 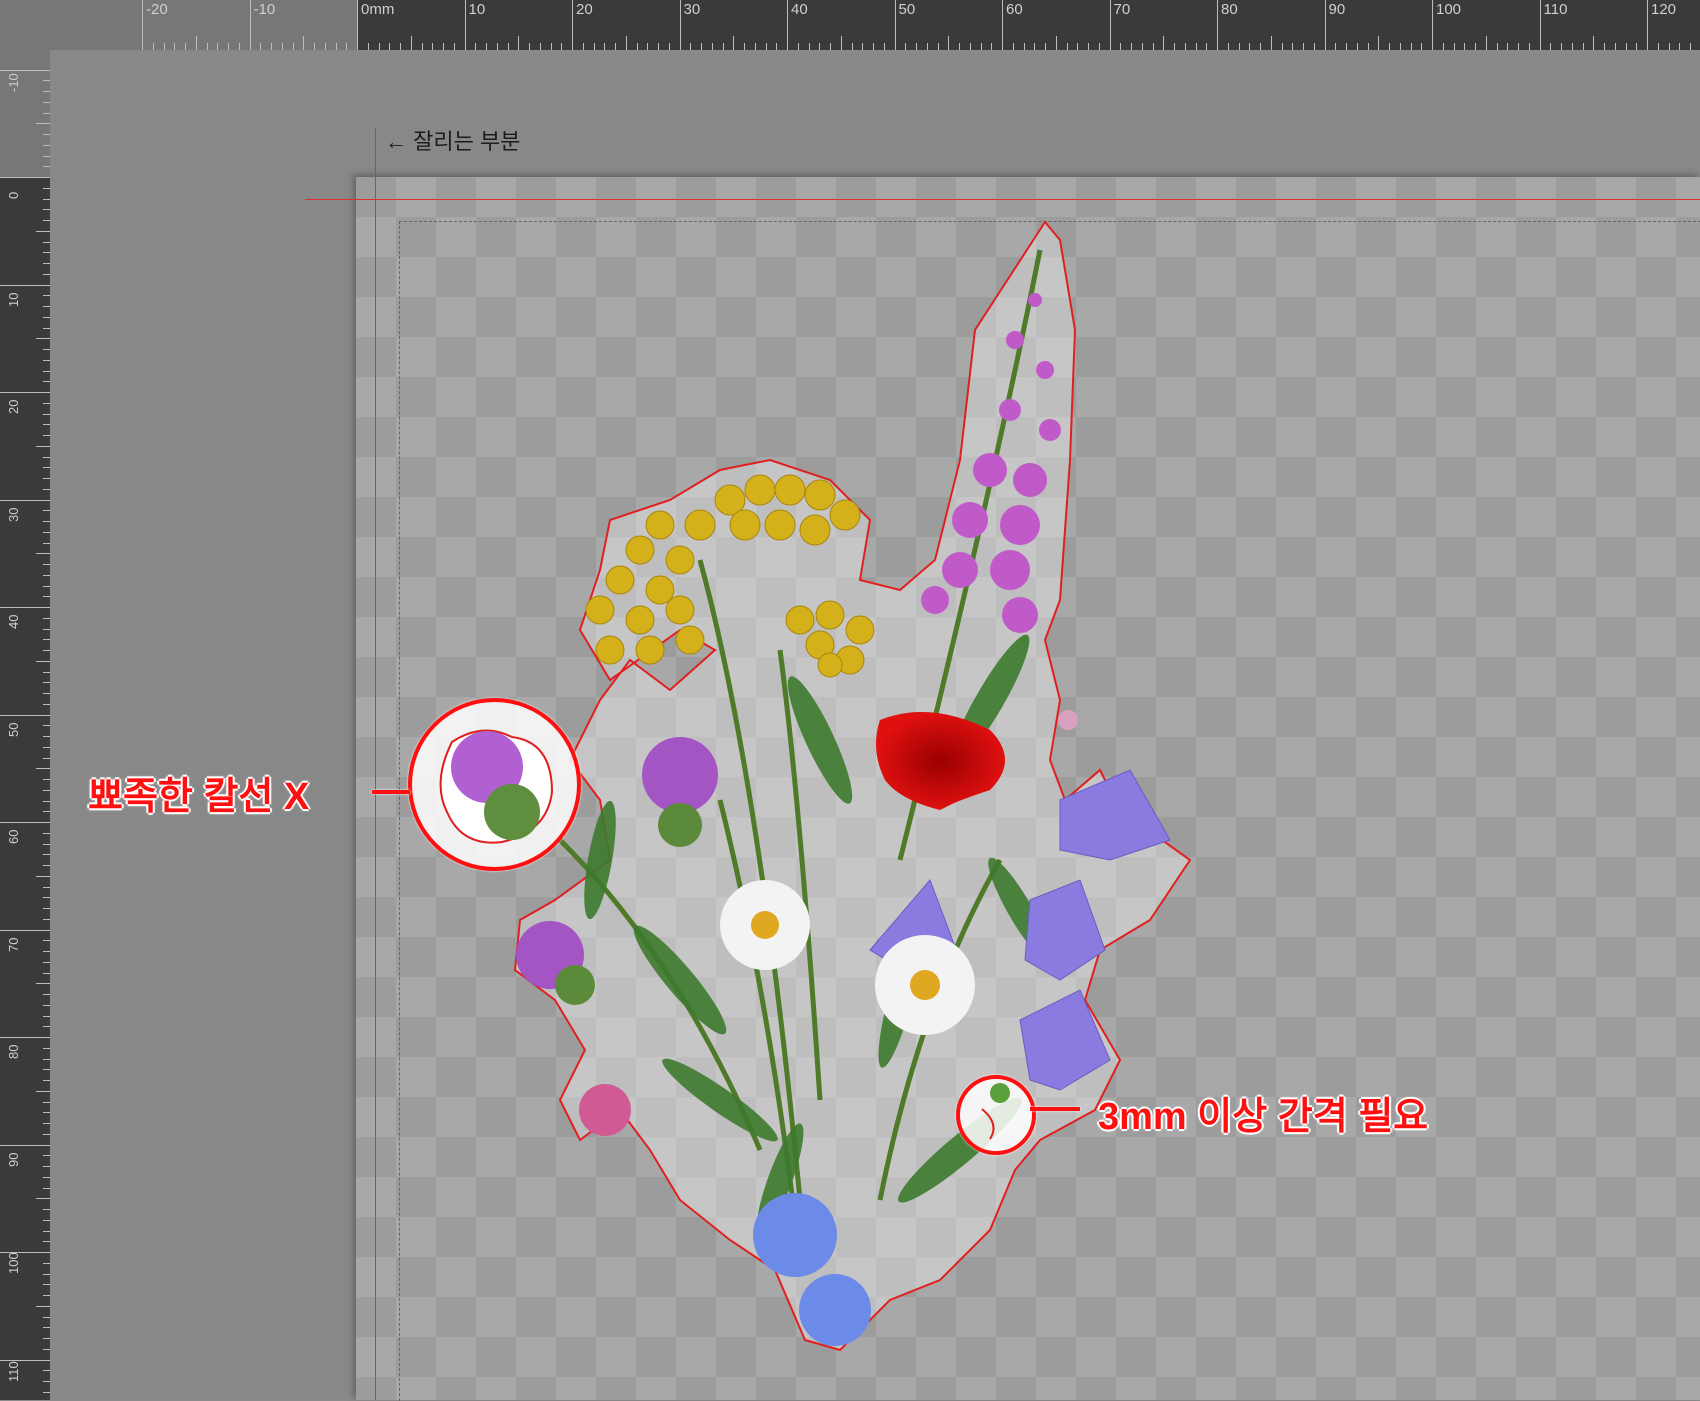 I want to click on callout-leader-sharp-cut, so click(x=391, y=792).